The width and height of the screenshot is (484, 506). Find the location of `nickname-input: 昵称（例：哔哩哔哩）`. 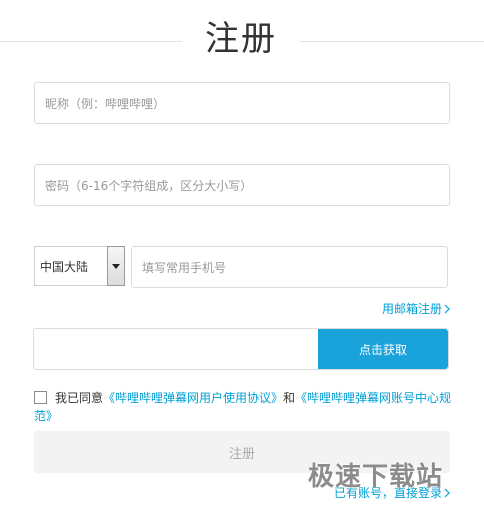

nickname-input: 昵称（例：哔哩哔哩） is located at coordinates (242, 103).